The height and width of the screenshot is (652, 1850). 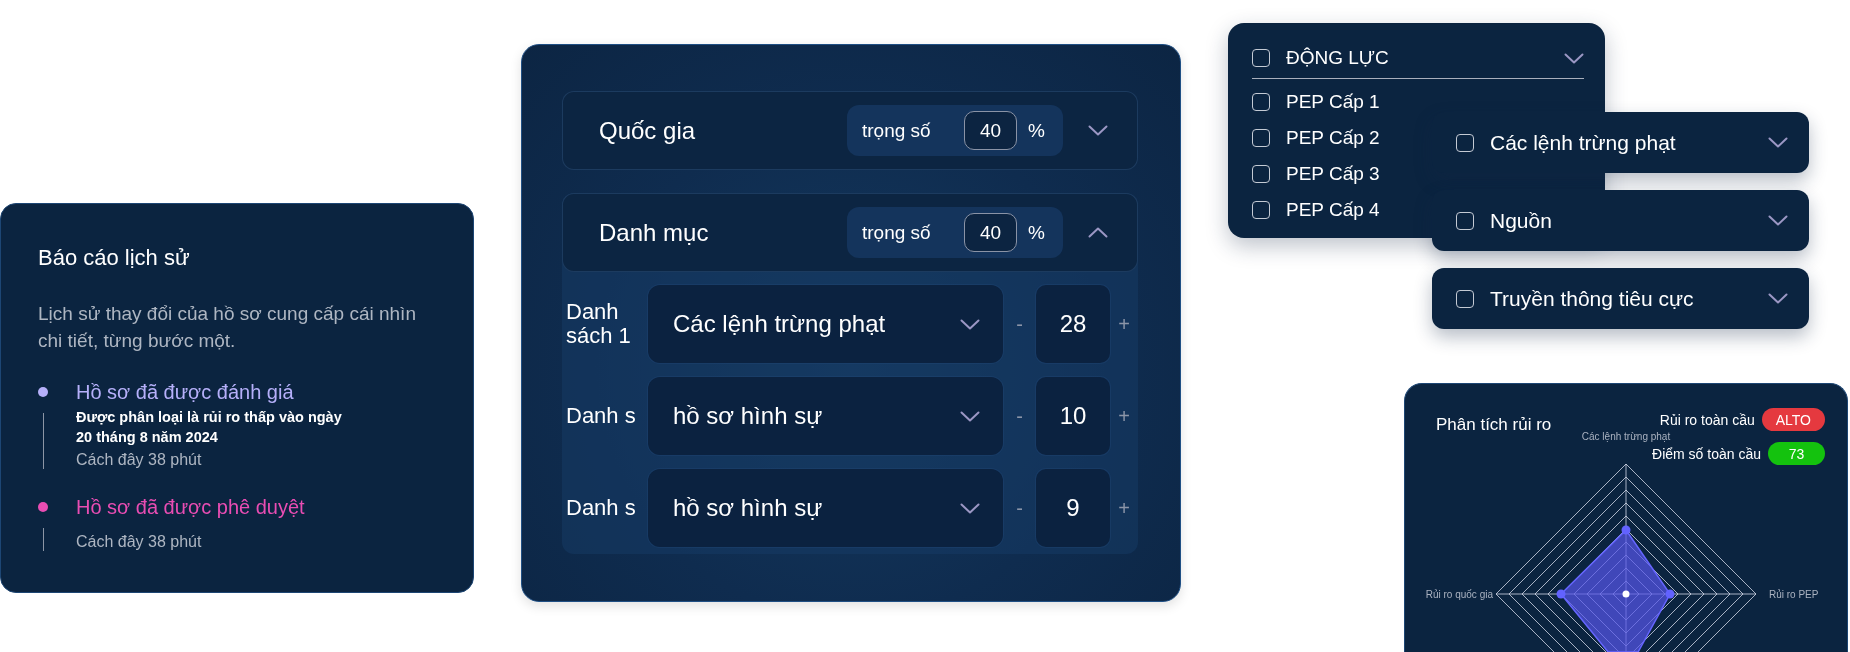 I want to click on card-description: Lịch sử thay đổi của hồ sơ cung cấp cái nhìn chi tiết, từng bước một., so click(x=227, y=327).